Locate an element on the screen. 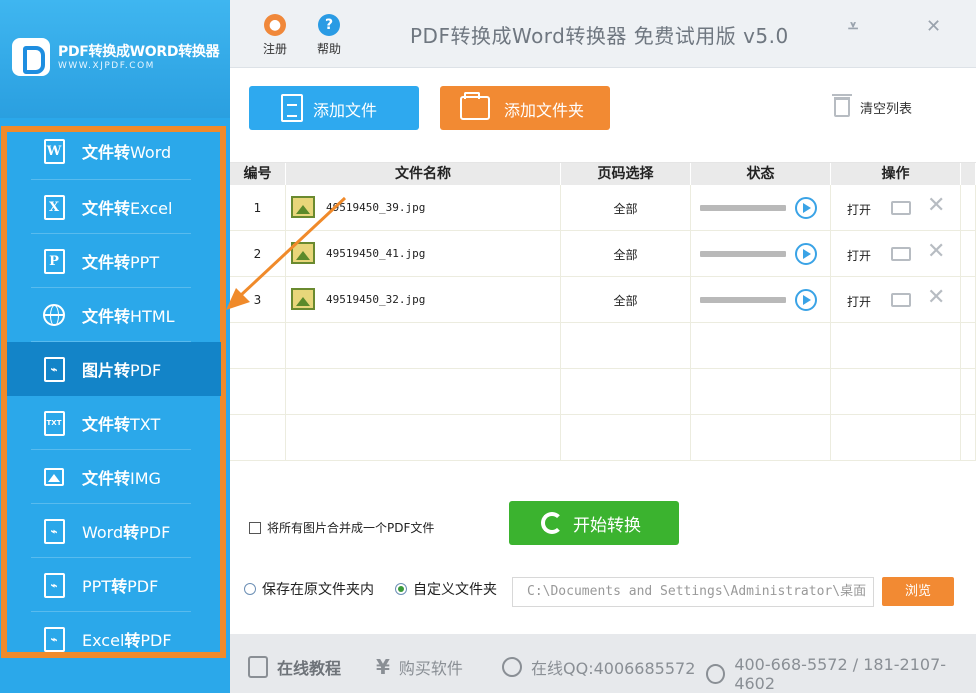  save-original-label: 保存在原文件夹内 is located at coordinates (318, 590).